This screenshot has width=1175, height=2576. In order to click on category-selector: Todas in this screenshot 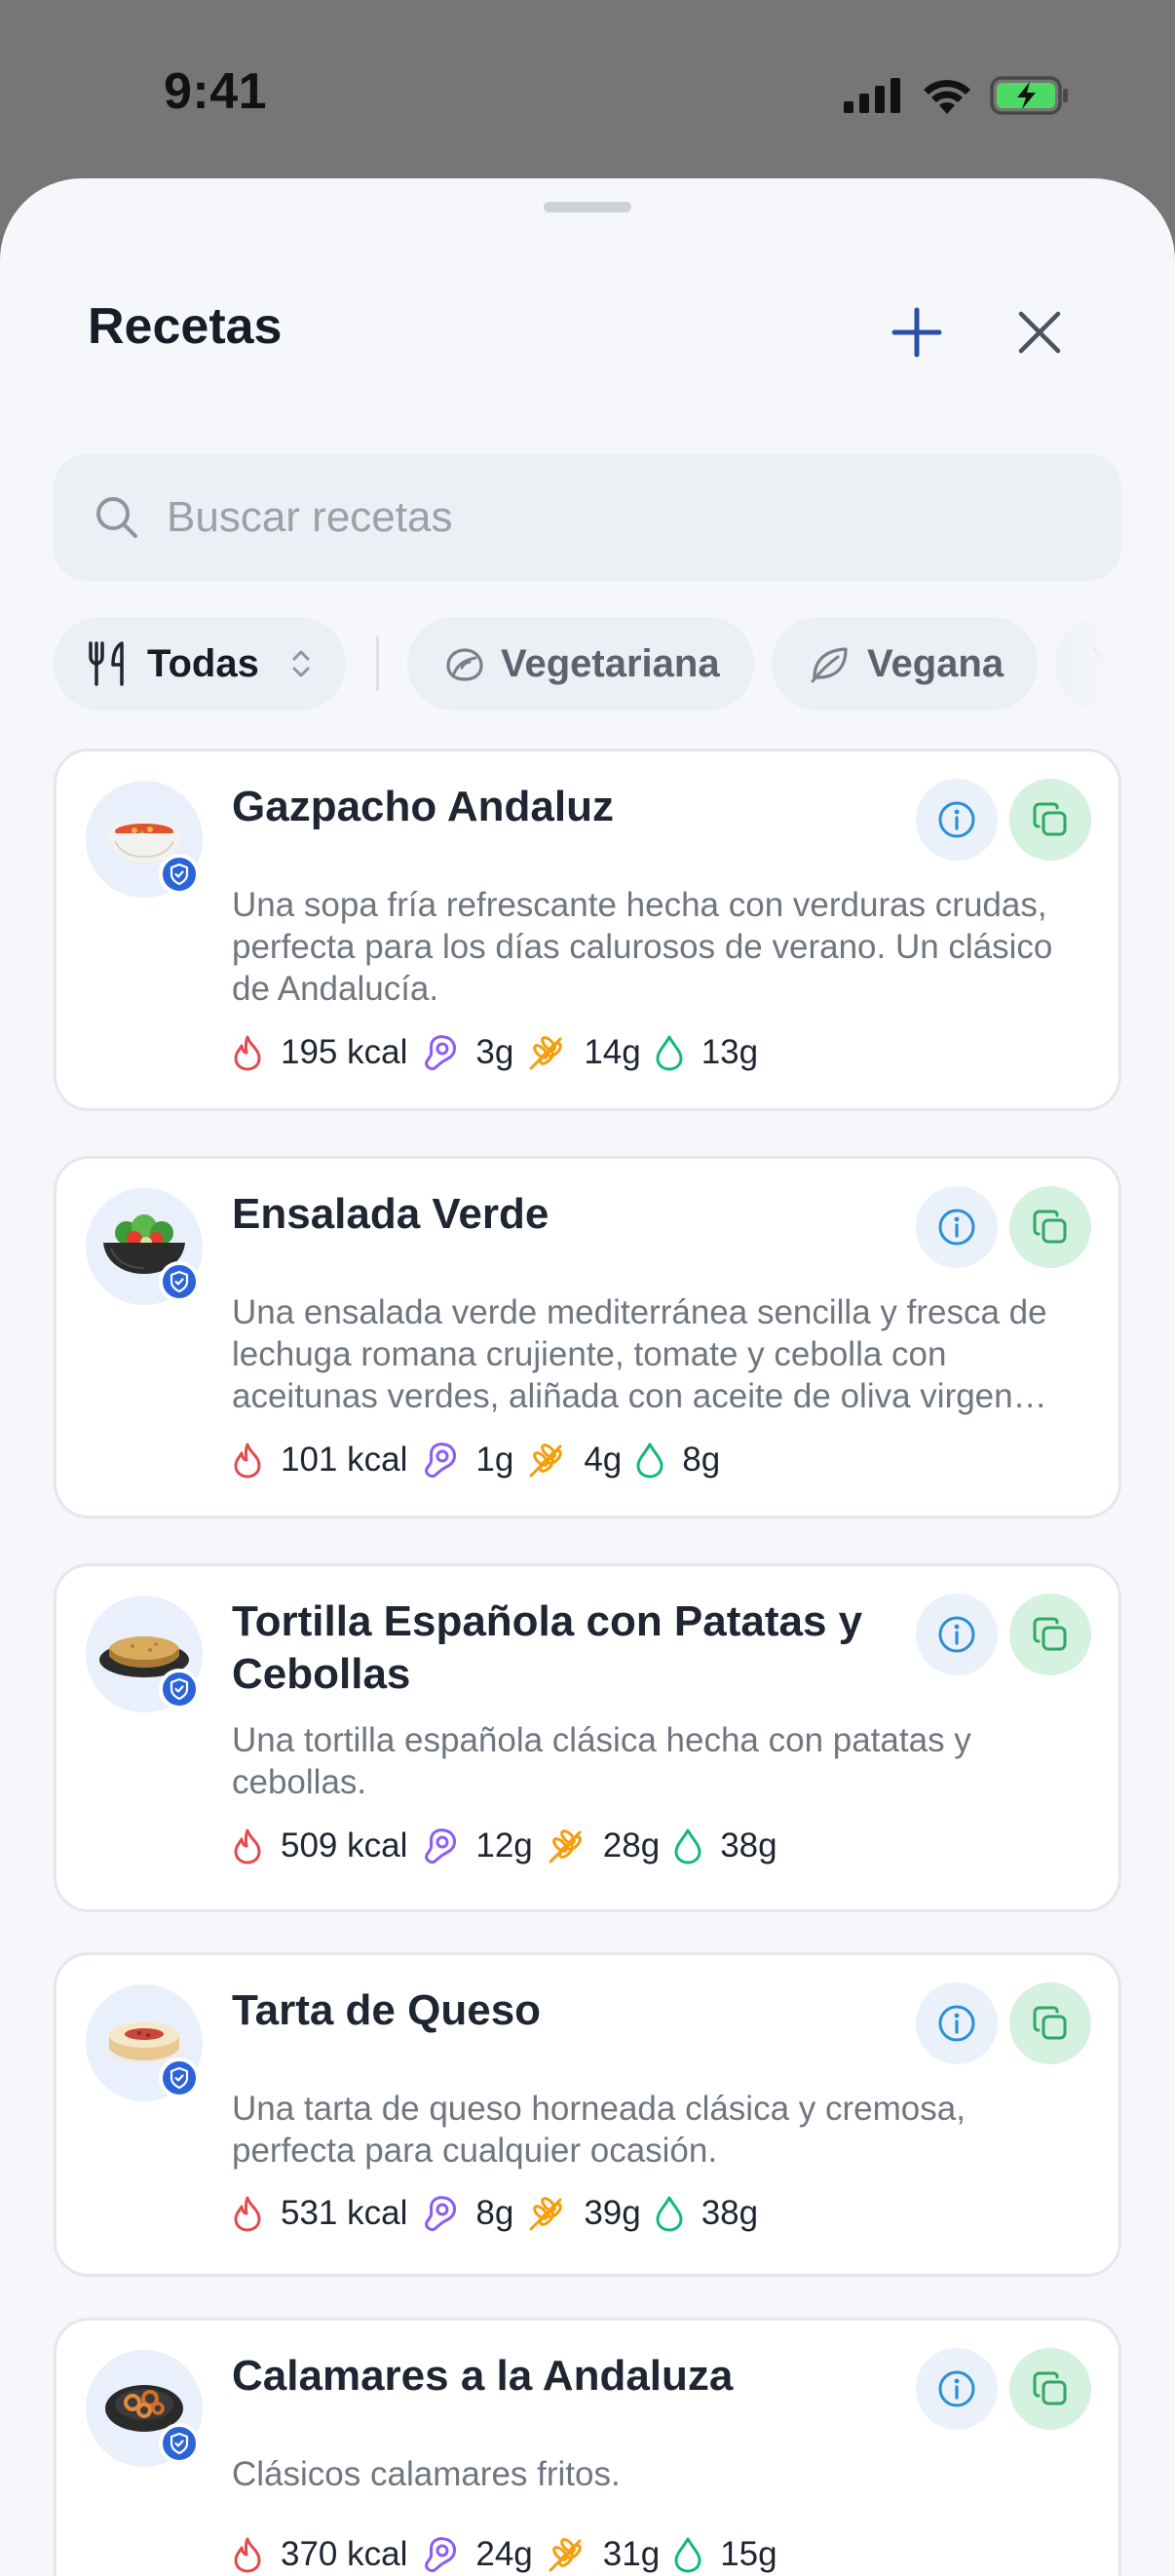, I will do `click(200, 664)`.